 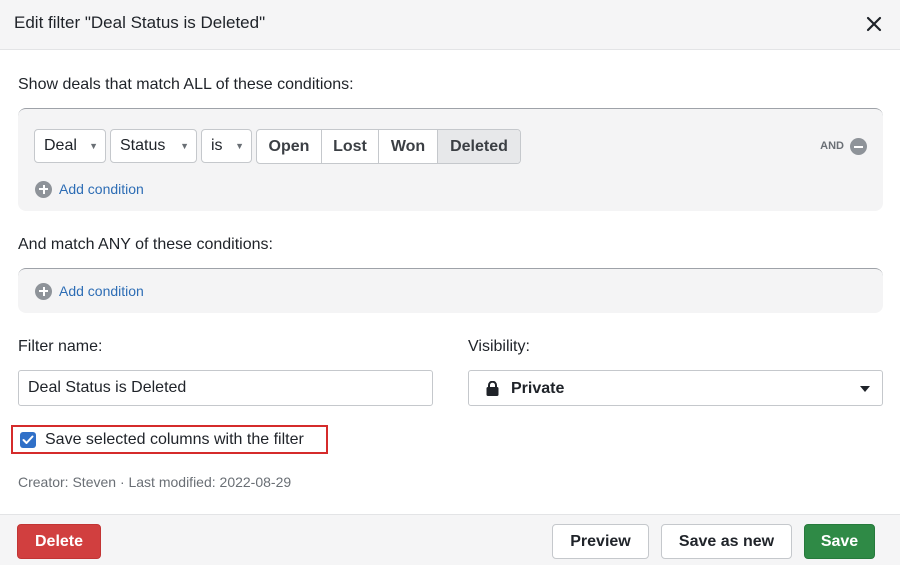 I want to click on save-as-new-button: Save as new, so click(x=726, y=541).